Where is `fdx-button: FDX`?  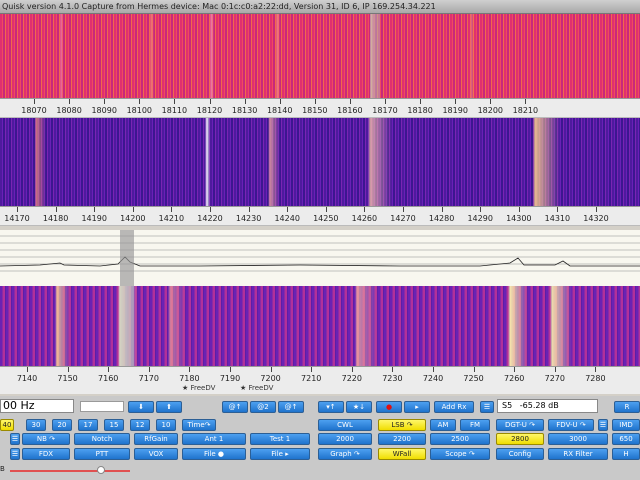
fdx-button: FDX is located at coordinates (46, 454).